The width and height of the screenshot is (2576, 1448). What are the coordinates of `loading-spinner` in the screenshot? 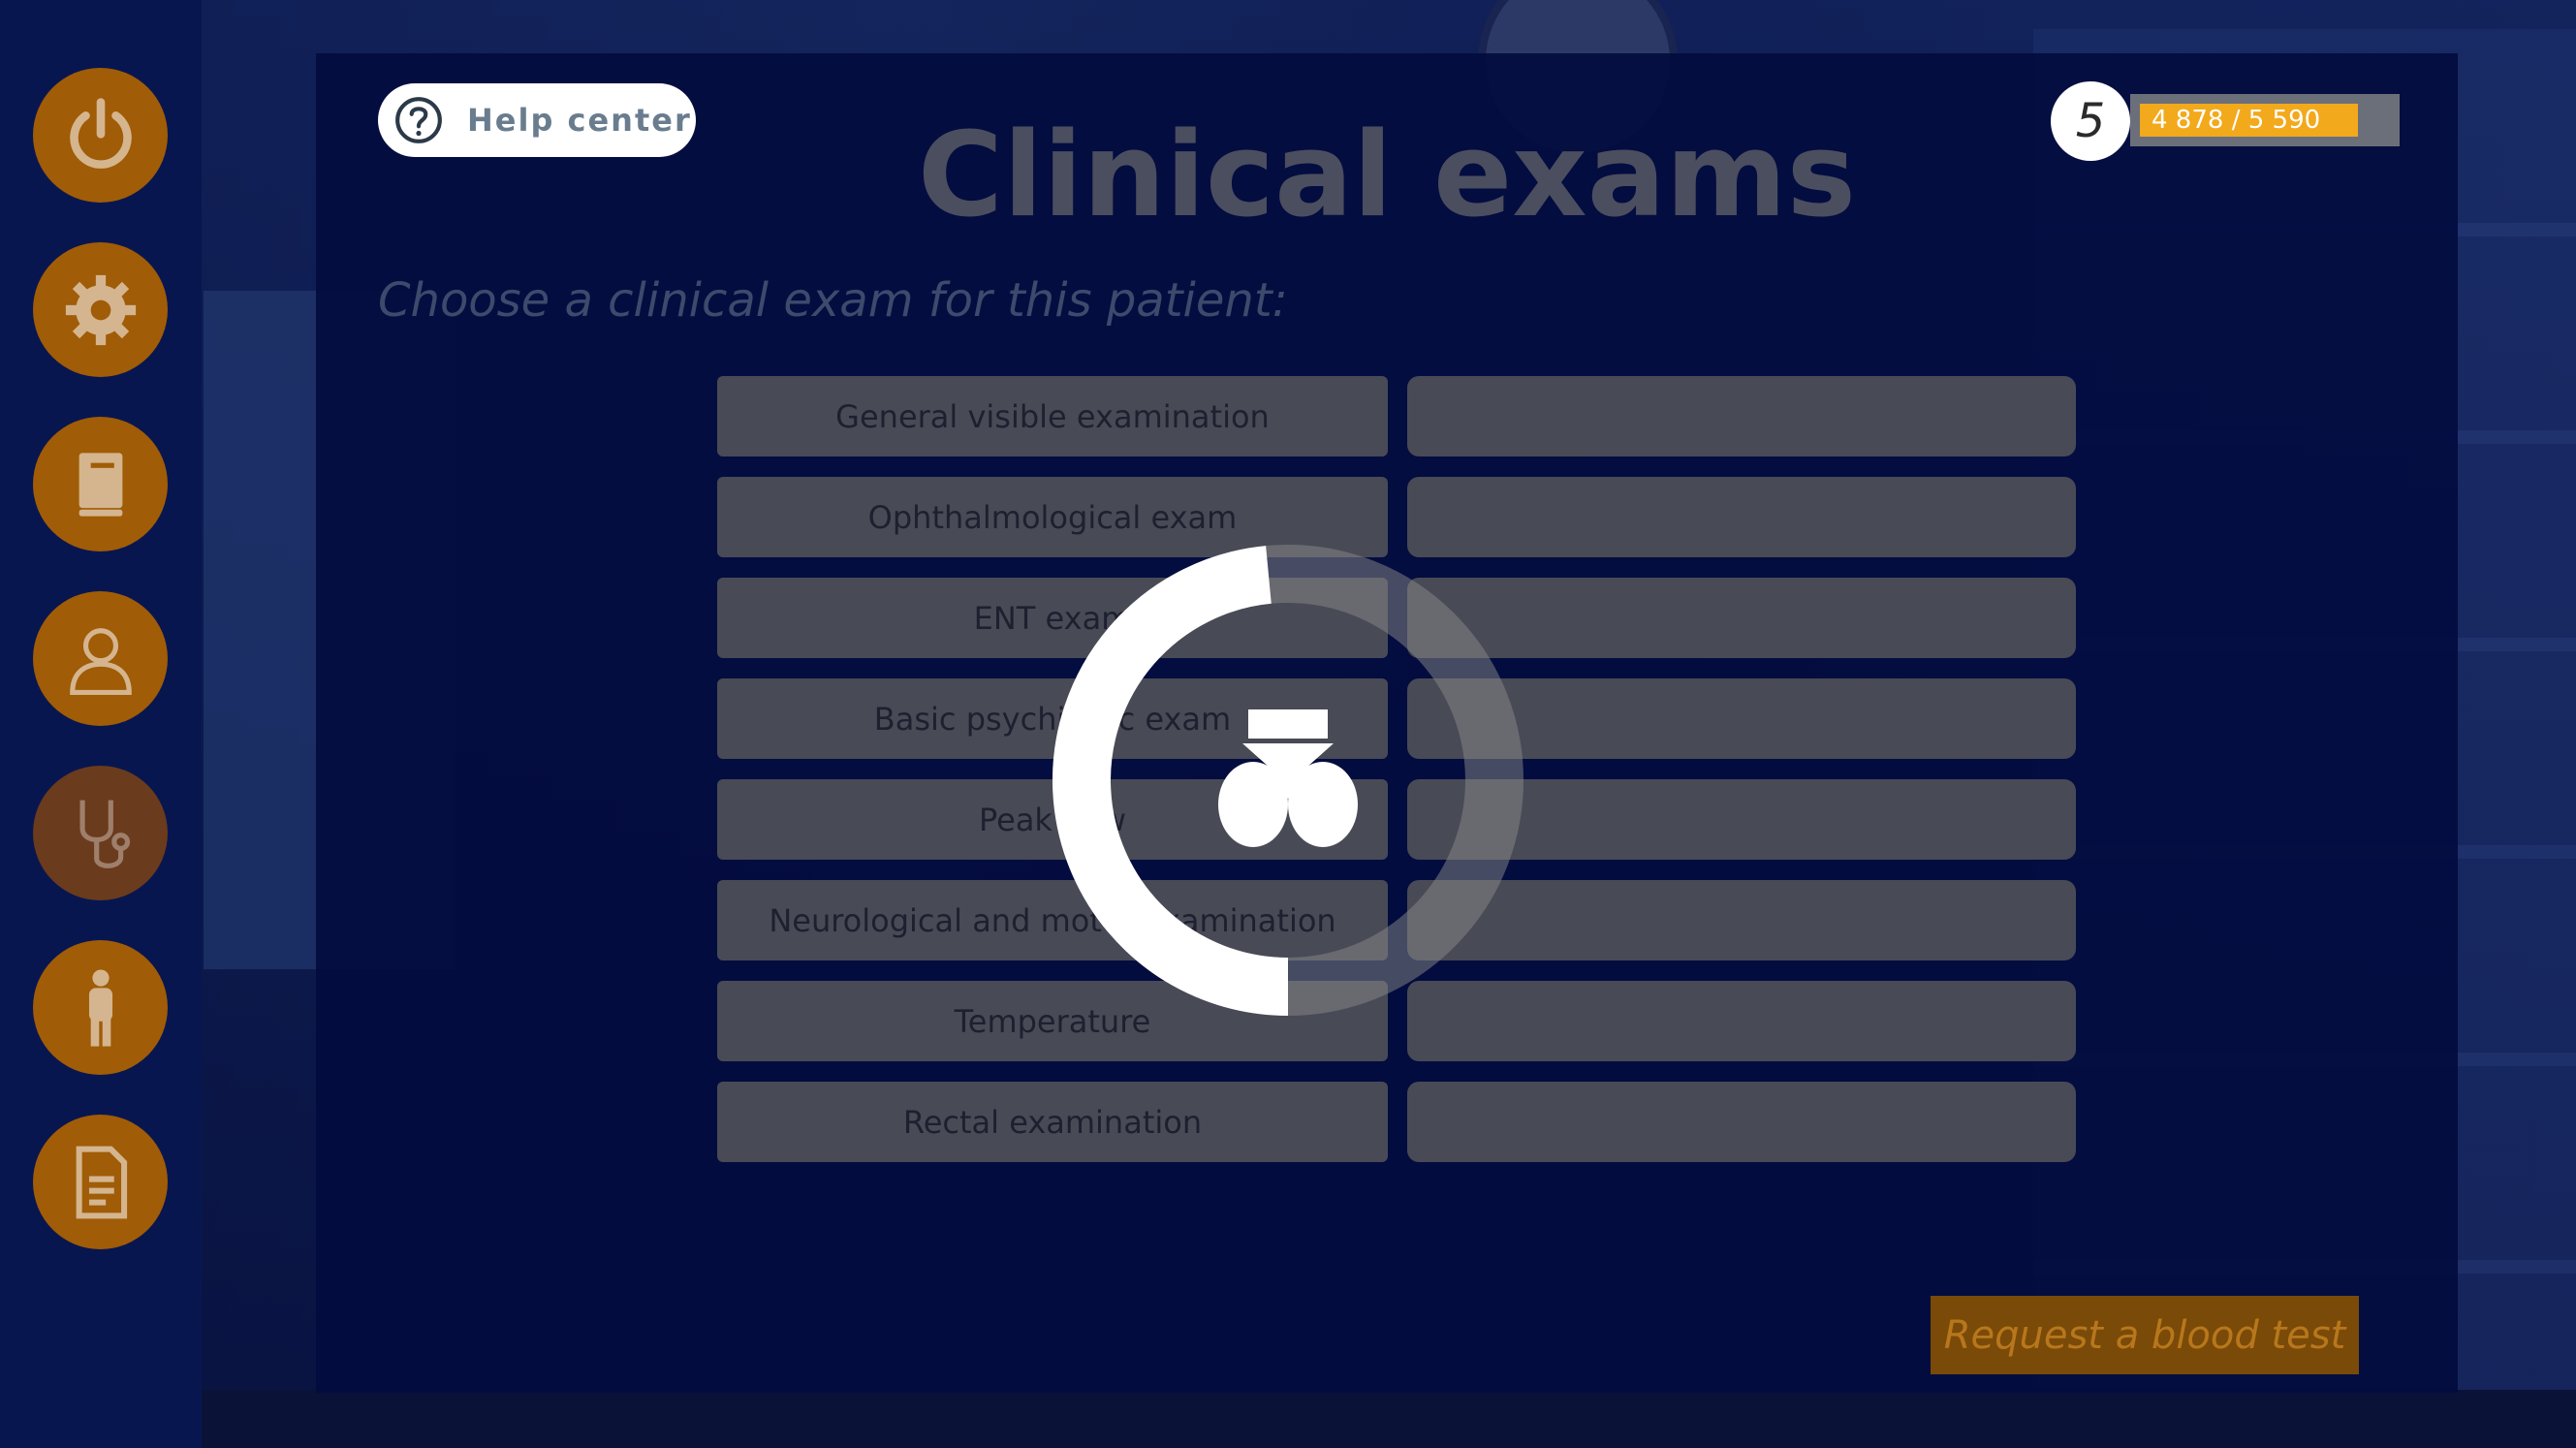 It's located at (1288, 780).